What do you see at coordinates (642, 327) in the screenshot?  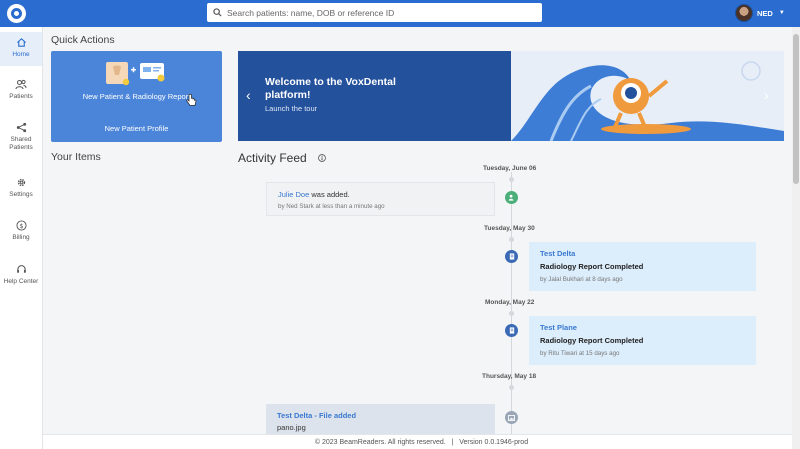 I see `patient-link: Test Plane` at bounding box center [642, 327].